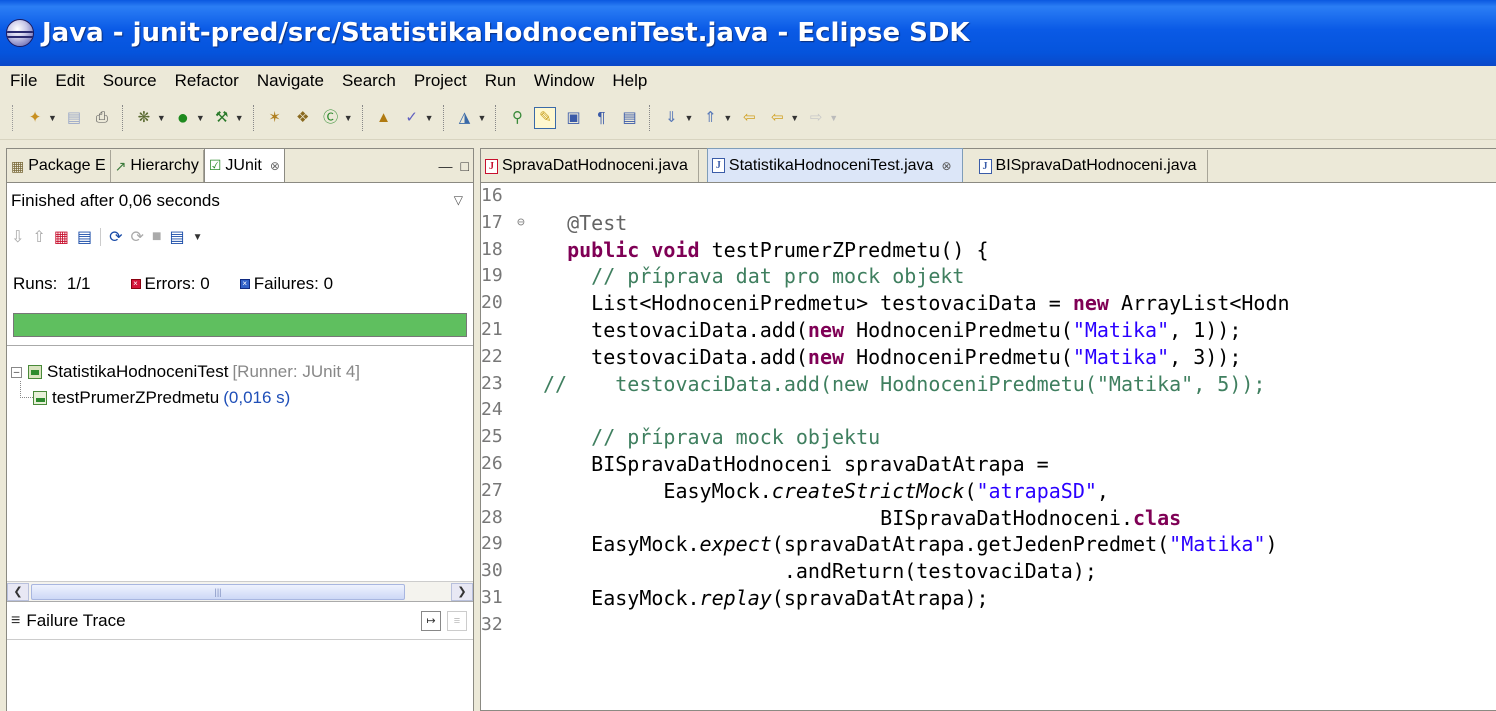 This screenshot has width=1496, height=711. What do you see at coordinates (183, 118) in the screenshot?
I see `run-icon: ●` at bounding box center [183, 118].